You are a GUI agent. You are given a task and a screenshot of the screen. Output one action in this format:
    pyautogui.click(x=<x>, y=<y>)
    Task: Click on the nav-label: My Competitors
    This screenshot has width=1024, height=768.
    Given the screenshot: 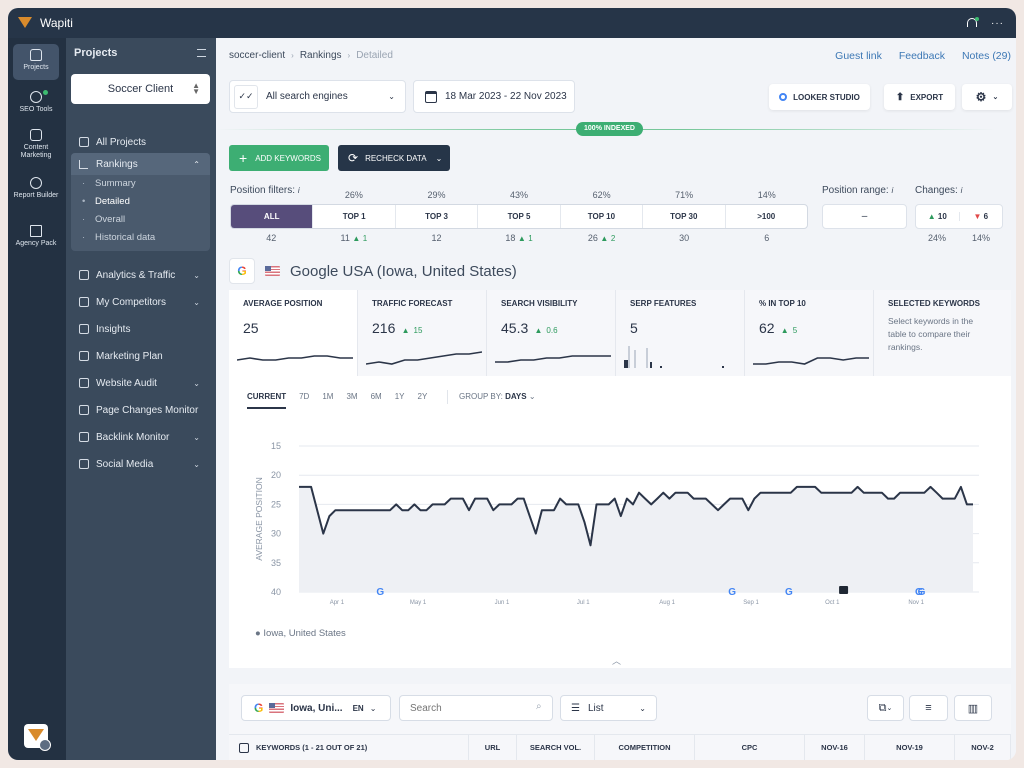 What is the action you would take?
    pyautogui.click(x=131, y=302)
    